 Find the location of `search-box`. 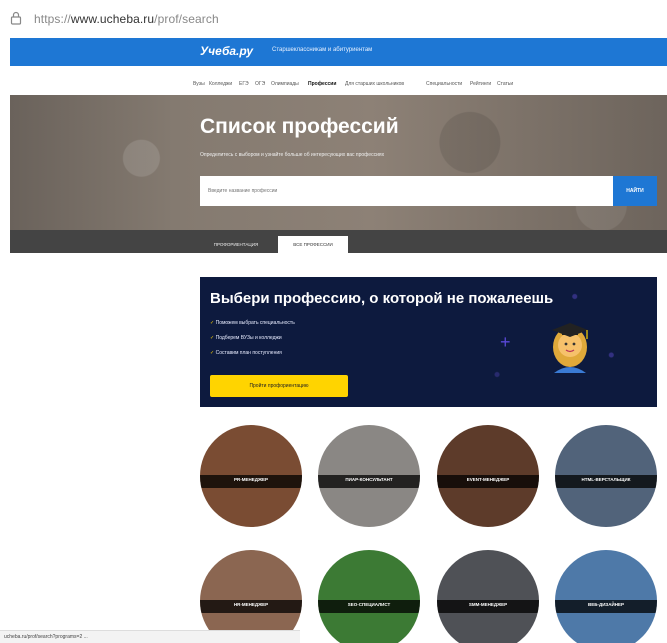

search-box is located at coordinates (406, 191).